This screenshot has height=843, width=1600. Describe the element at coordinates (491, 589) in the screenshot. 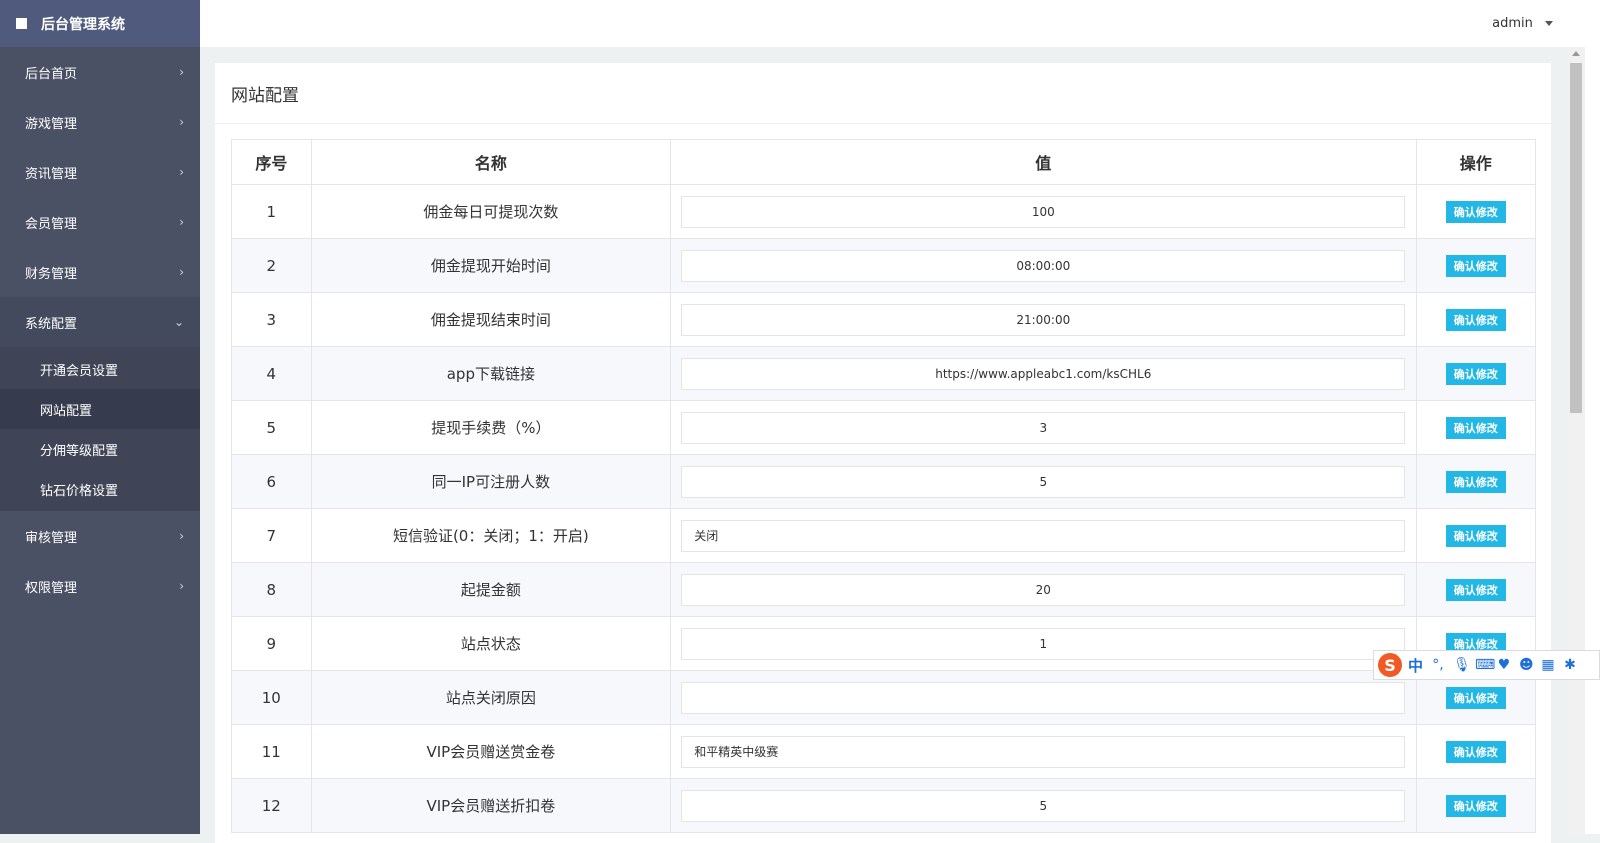

I see `row-name: 起提金额` at that location.